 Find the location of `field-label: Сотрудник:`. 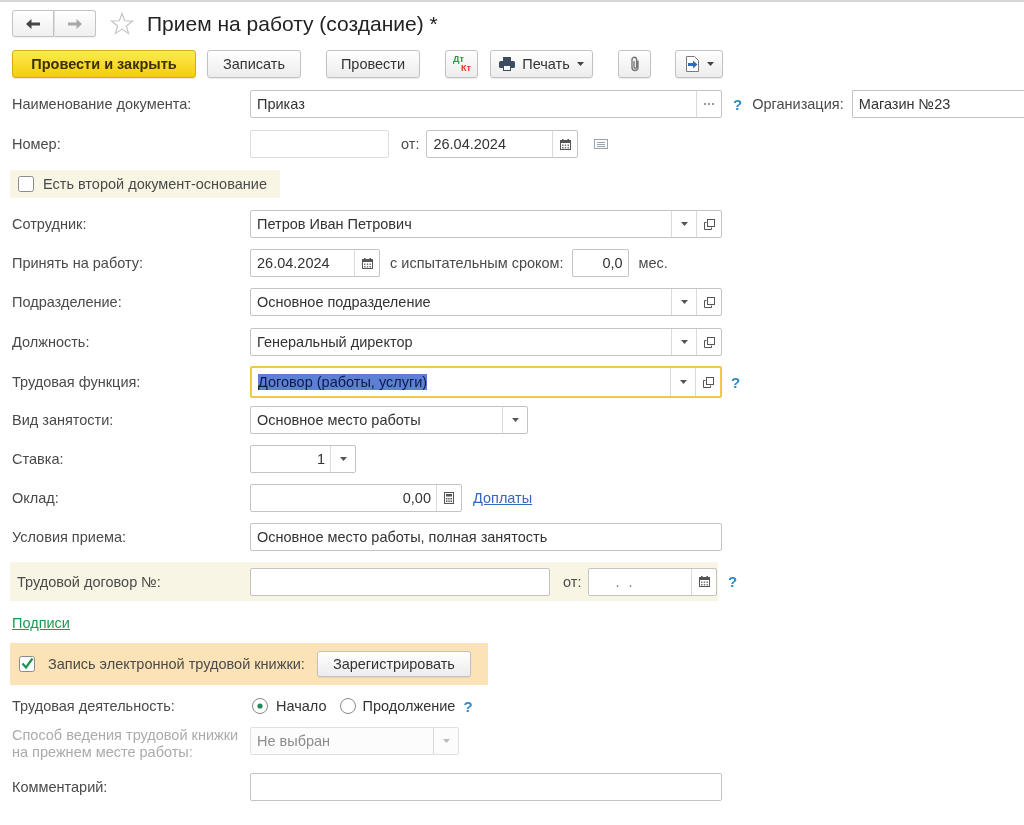

field-label: Сотрудник: is located at coordinates (49, 224).